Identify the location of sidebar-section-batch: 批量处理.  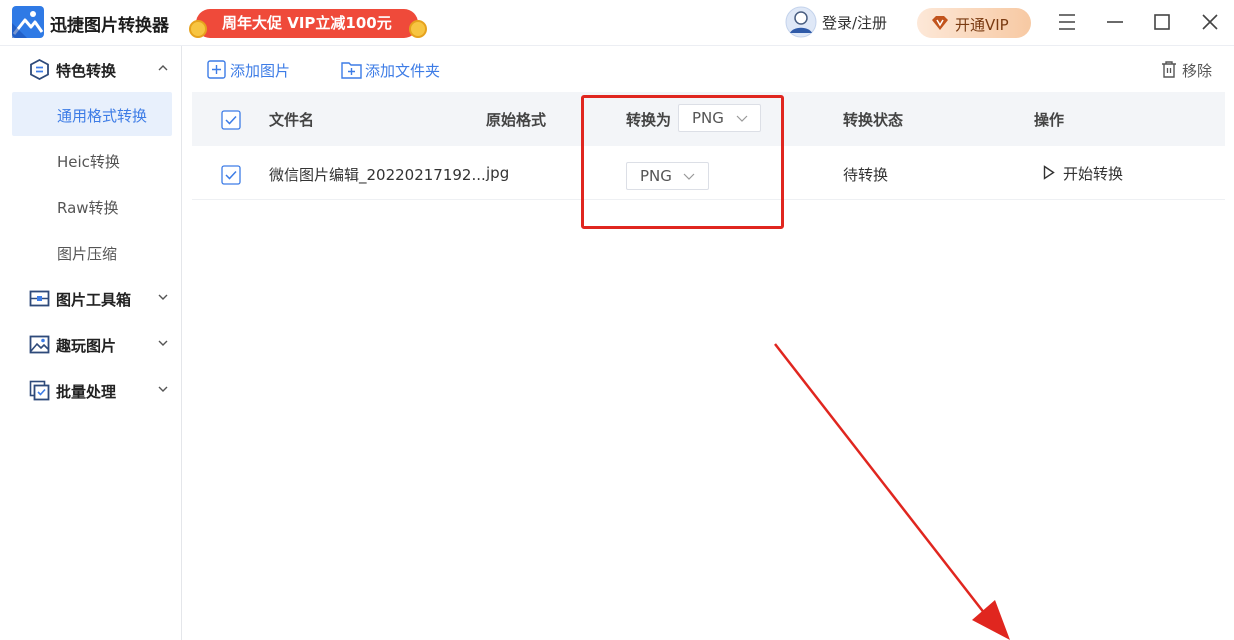
(91, 390).